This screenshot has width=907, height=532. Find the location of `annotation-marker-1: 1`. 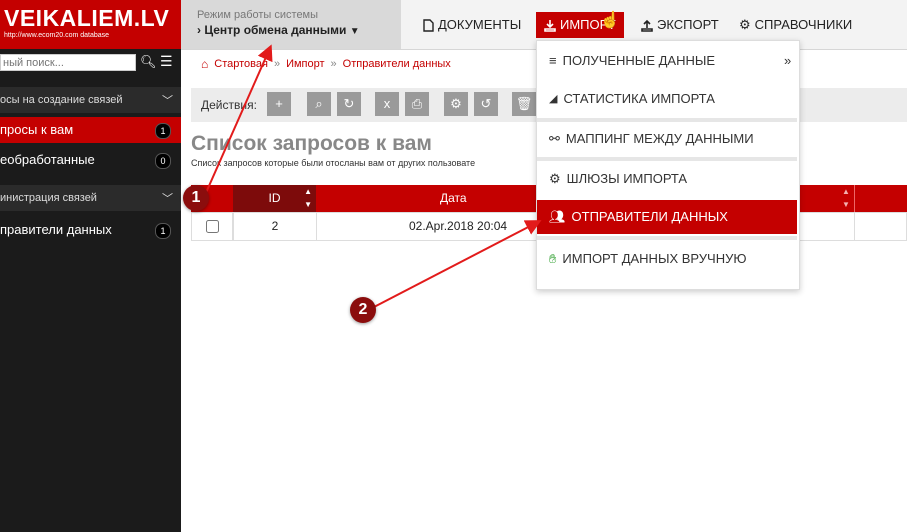

annotation-marker-1: 1 is located at coordinates (196, 198).